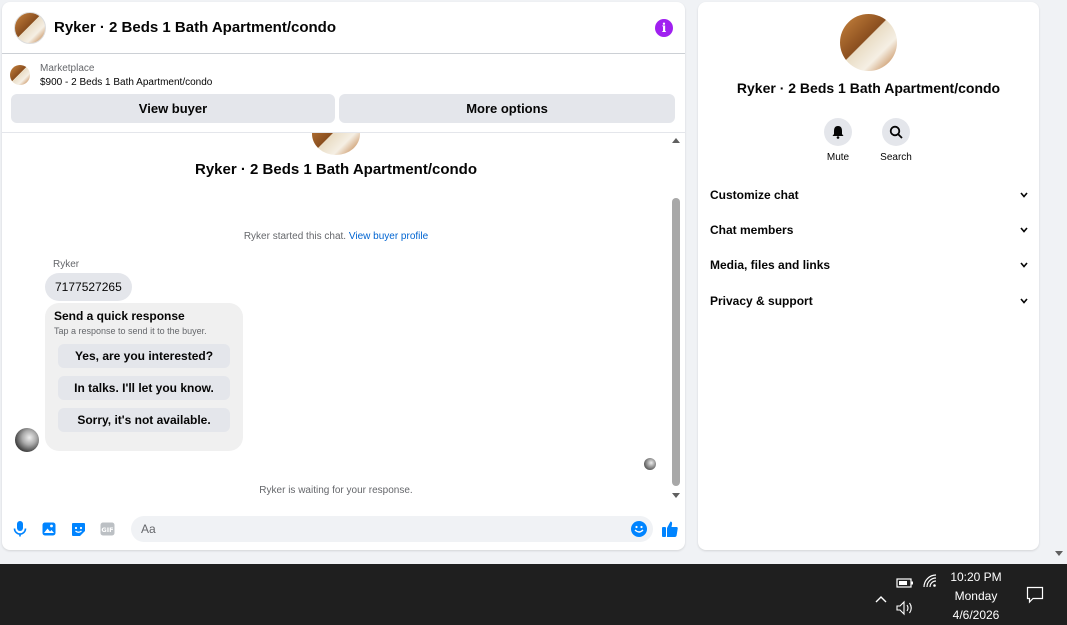  Describe the element at coordinates (838, 157) in the screenshot. I see `mute-label: Mute` at that location.